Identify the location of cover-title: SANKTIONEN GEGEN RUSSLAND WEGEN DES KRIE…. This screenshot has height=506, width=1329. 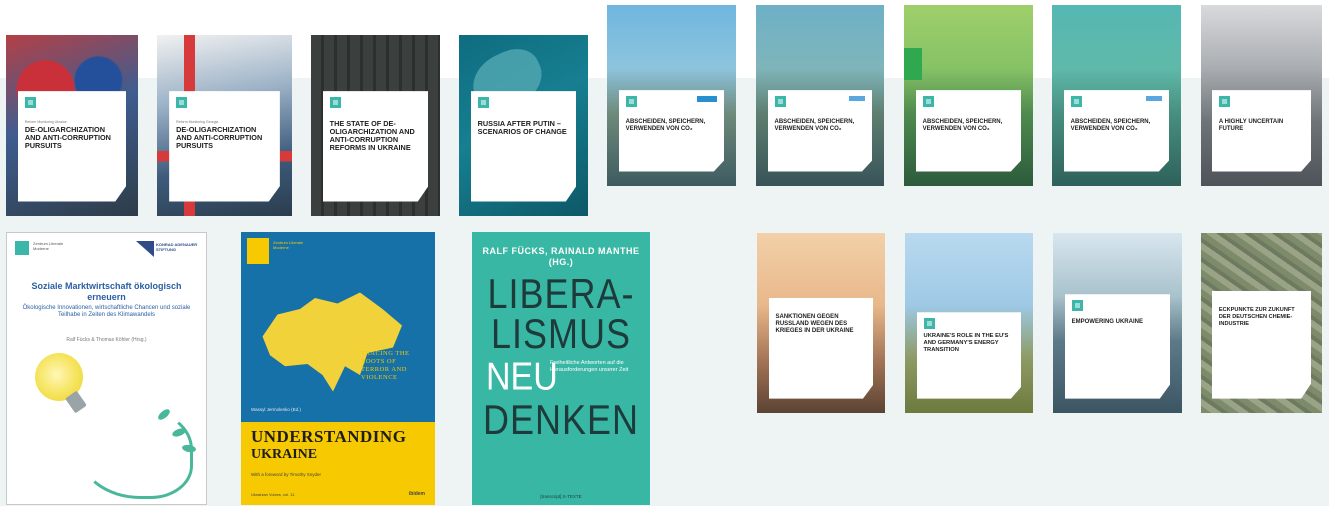
(814, 323).